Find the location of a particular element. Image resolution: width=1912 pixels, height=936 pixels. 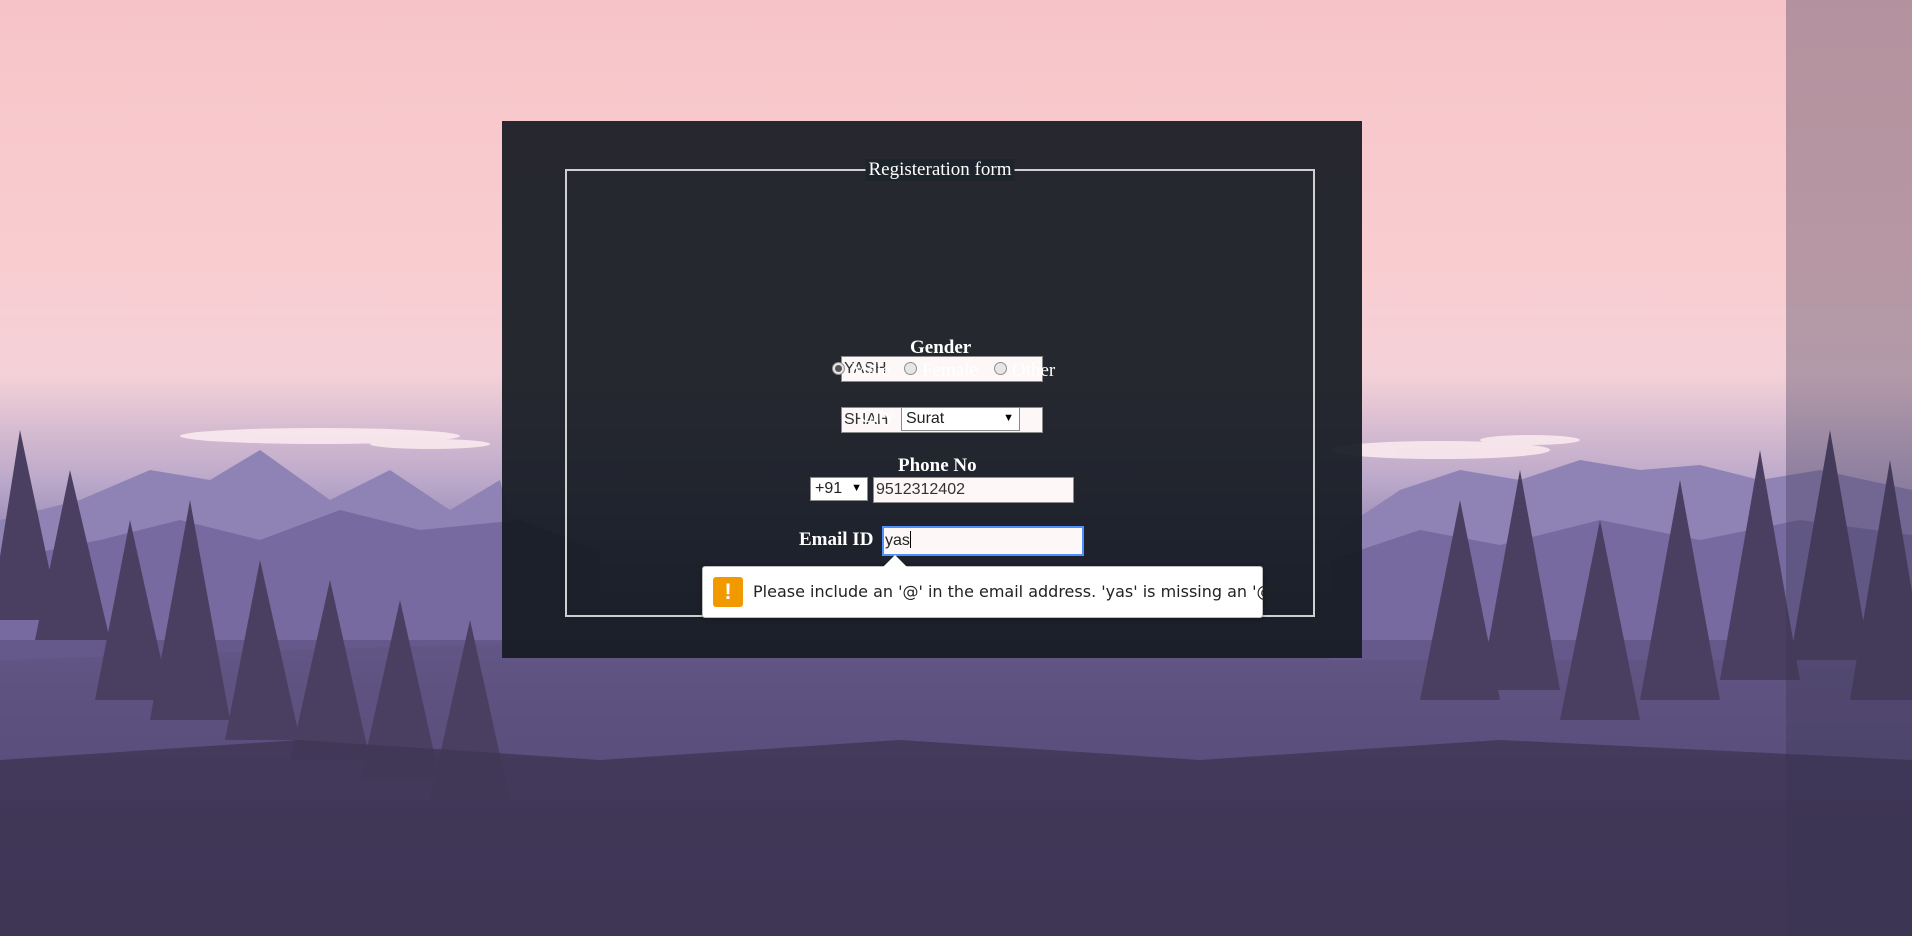

phone-number-input: 9512312402 is located at coordinates (973, 490).